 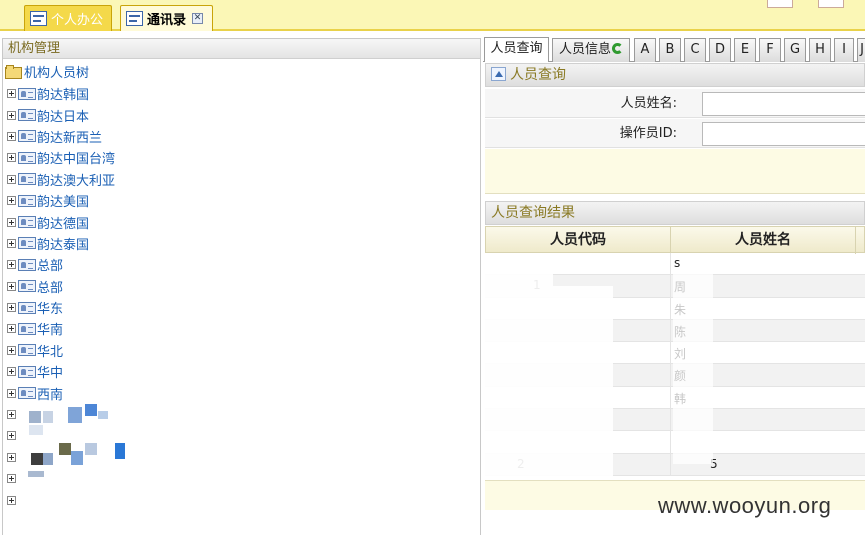 I want to click on tab-person-query: 人员查询, so click(x=516, y=49).